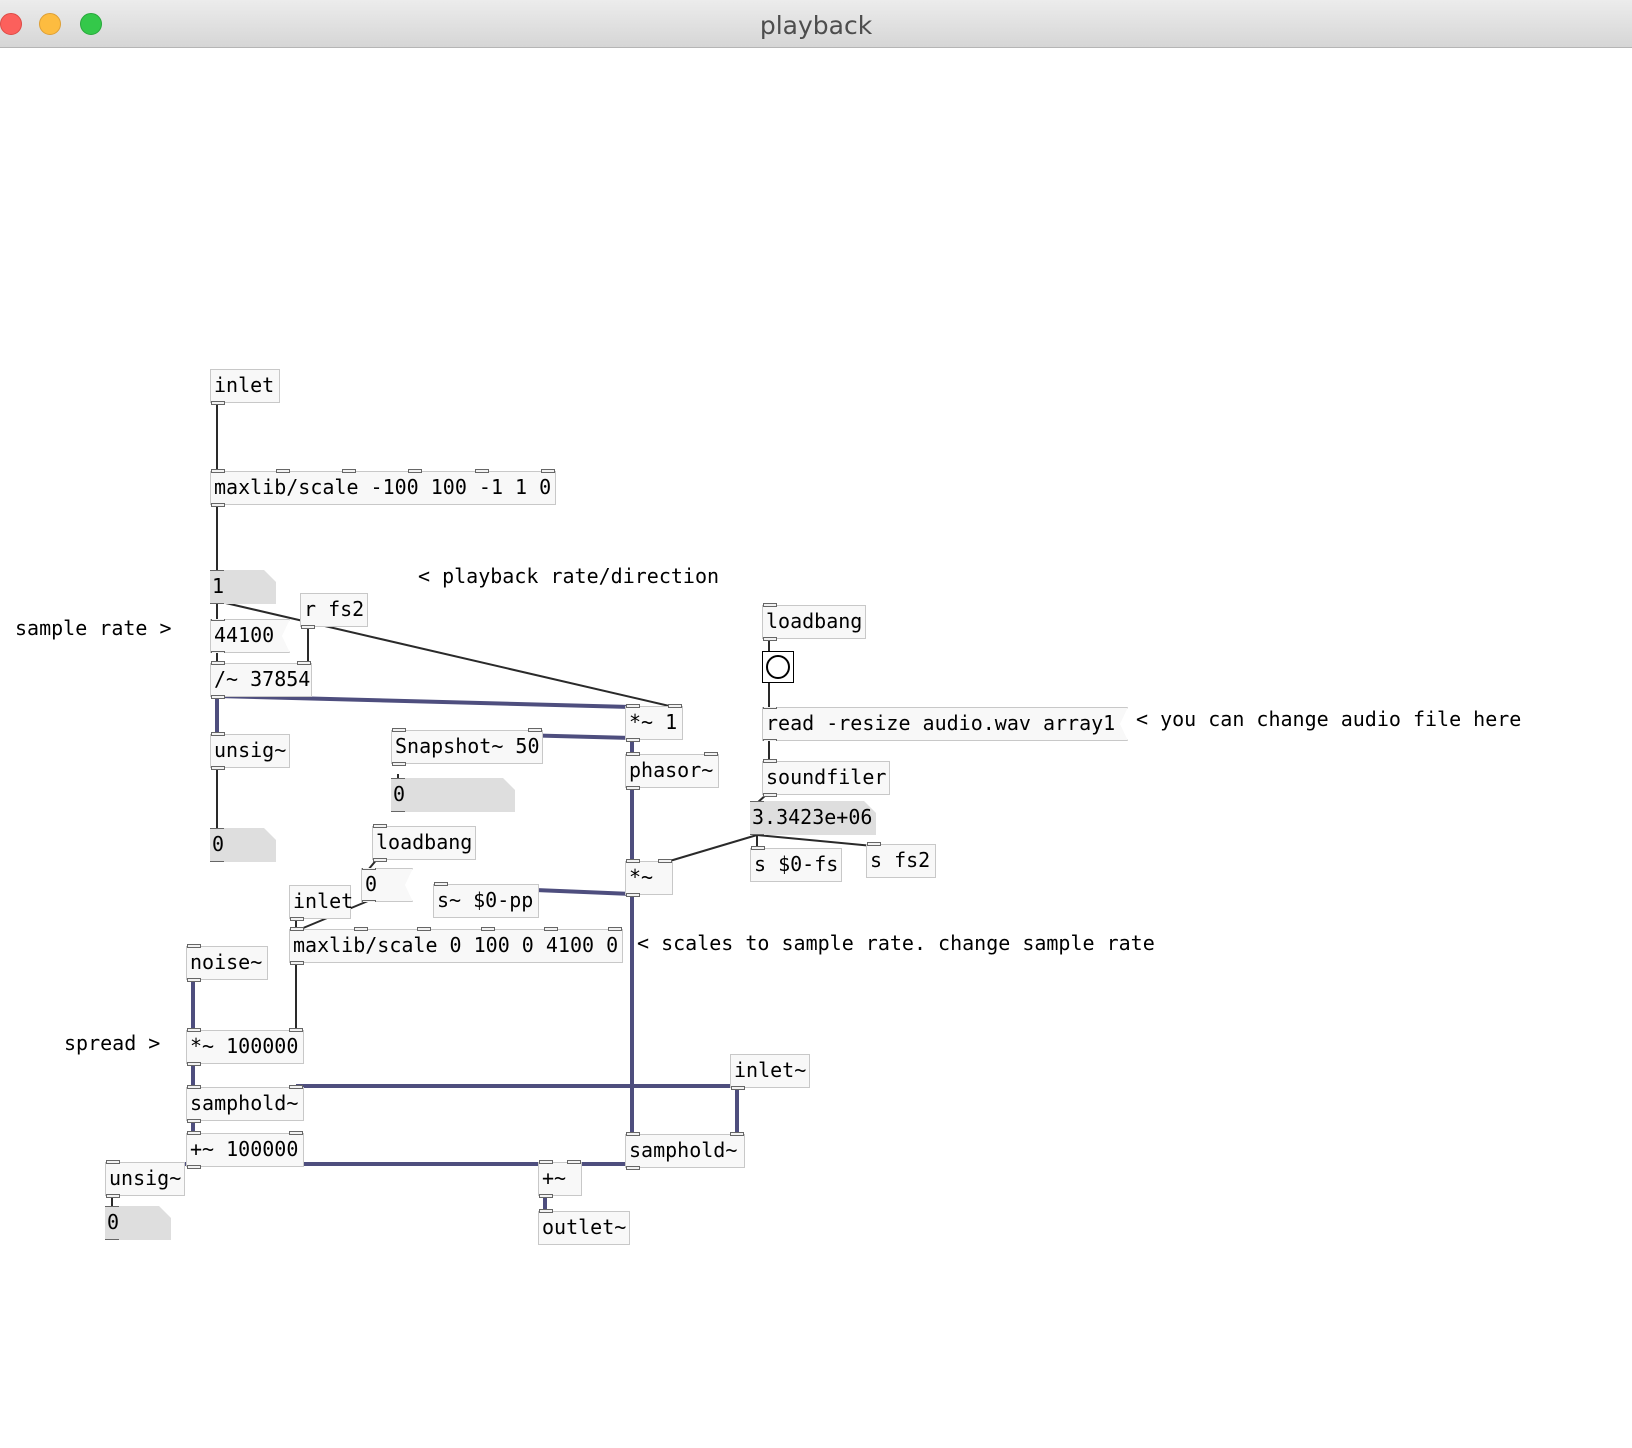 This screenshot has height=1448, width=1632. What do you see at coordinates (334, 611) in the screenshot?
I see `receive-fs2-object: r fs2` at bounding box center [334, 611].